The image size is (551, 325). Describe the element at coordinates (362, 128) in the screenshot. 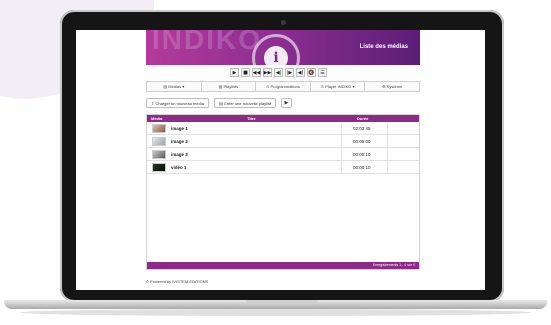

I see `media-duration: 02:03:45` at that location.